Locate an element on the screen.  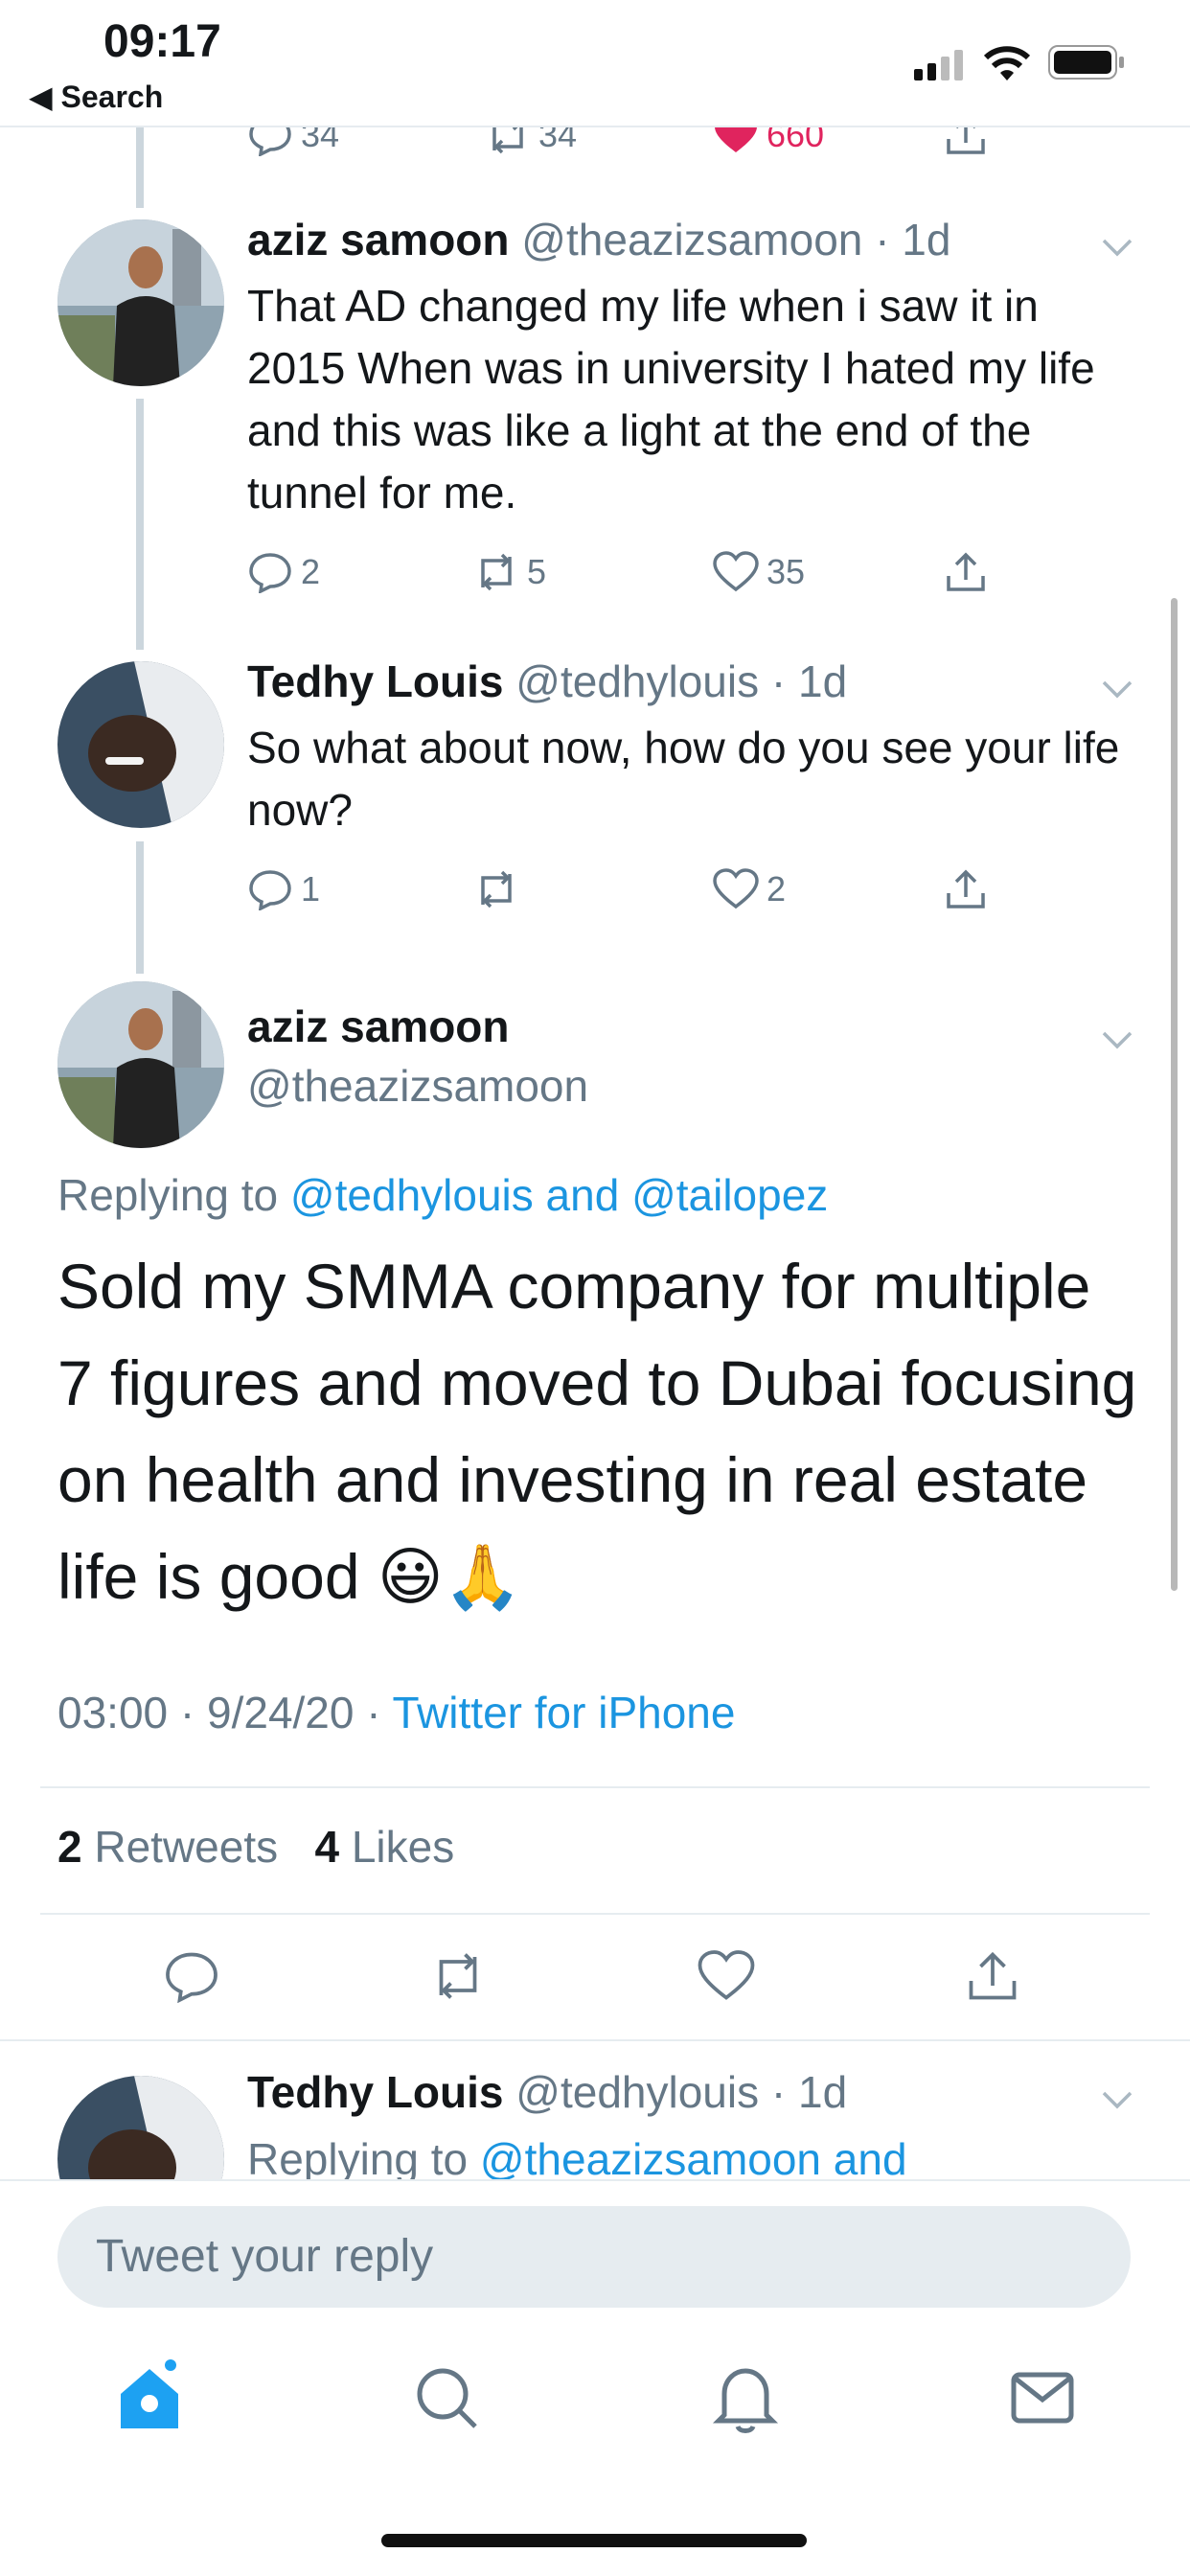
tweet-timestamp: 03:00 · 9/24/20 · is located at coordinates (225, 1713).